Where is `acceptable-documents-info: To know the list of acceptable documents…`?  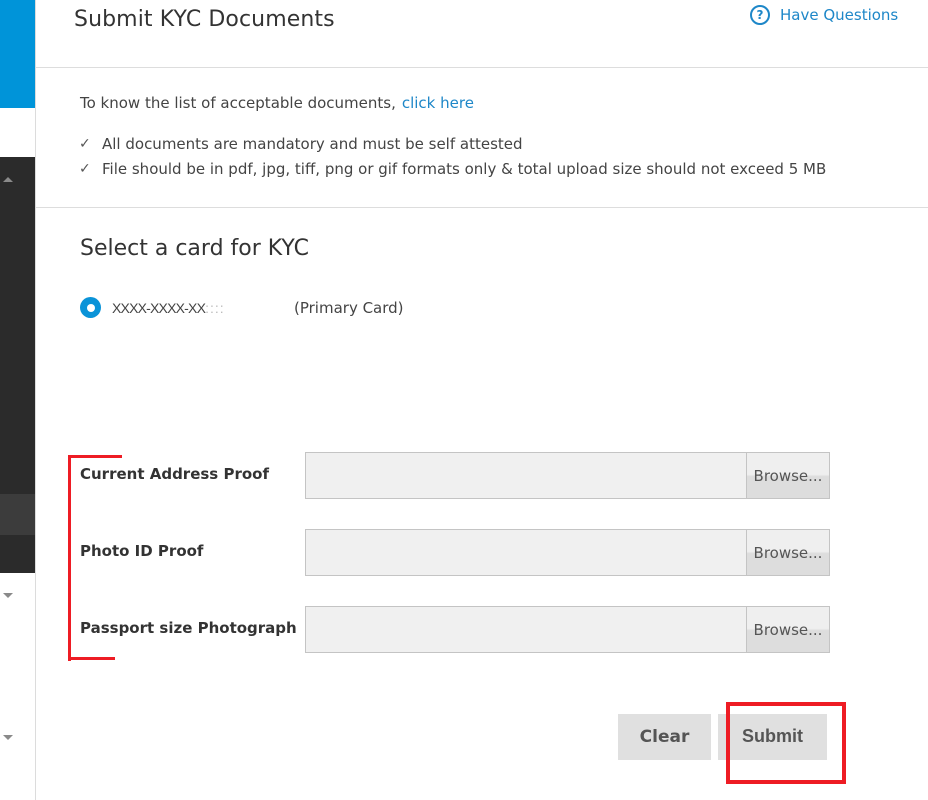
acceptable-documents-info: To know the list of acceptable documents… is located at coordinates (277, 103).